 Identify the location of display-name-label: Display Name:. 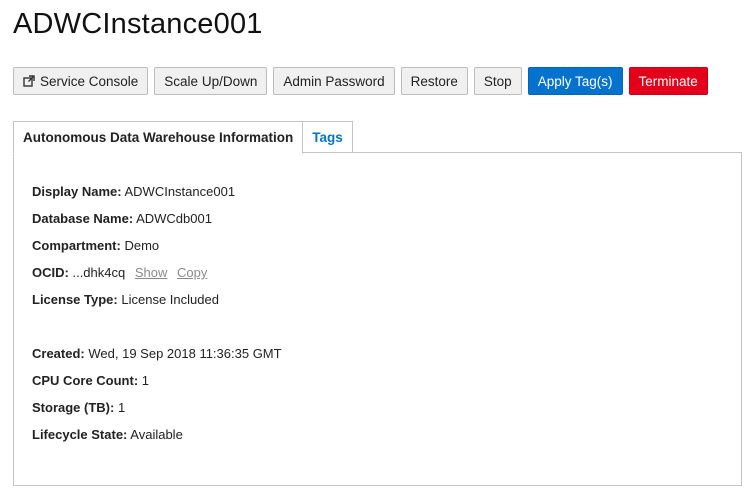
(77, 191).